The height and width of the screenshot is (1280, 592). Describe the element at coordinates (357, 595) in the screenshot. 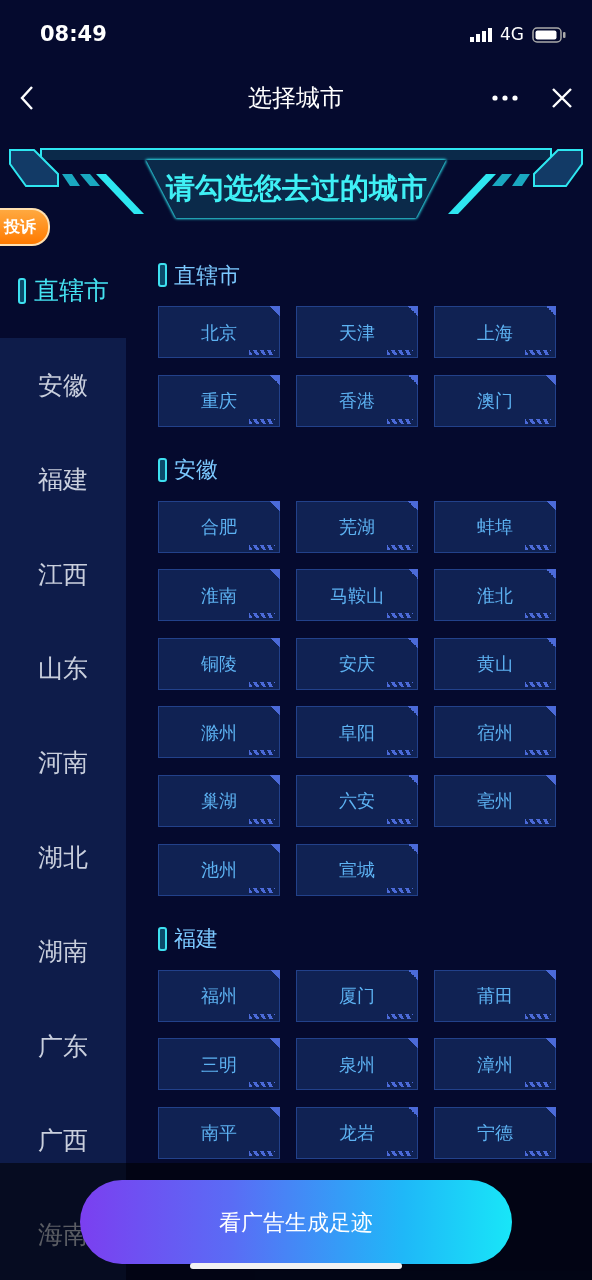

I see `city-button: 马鞍山` at that location.